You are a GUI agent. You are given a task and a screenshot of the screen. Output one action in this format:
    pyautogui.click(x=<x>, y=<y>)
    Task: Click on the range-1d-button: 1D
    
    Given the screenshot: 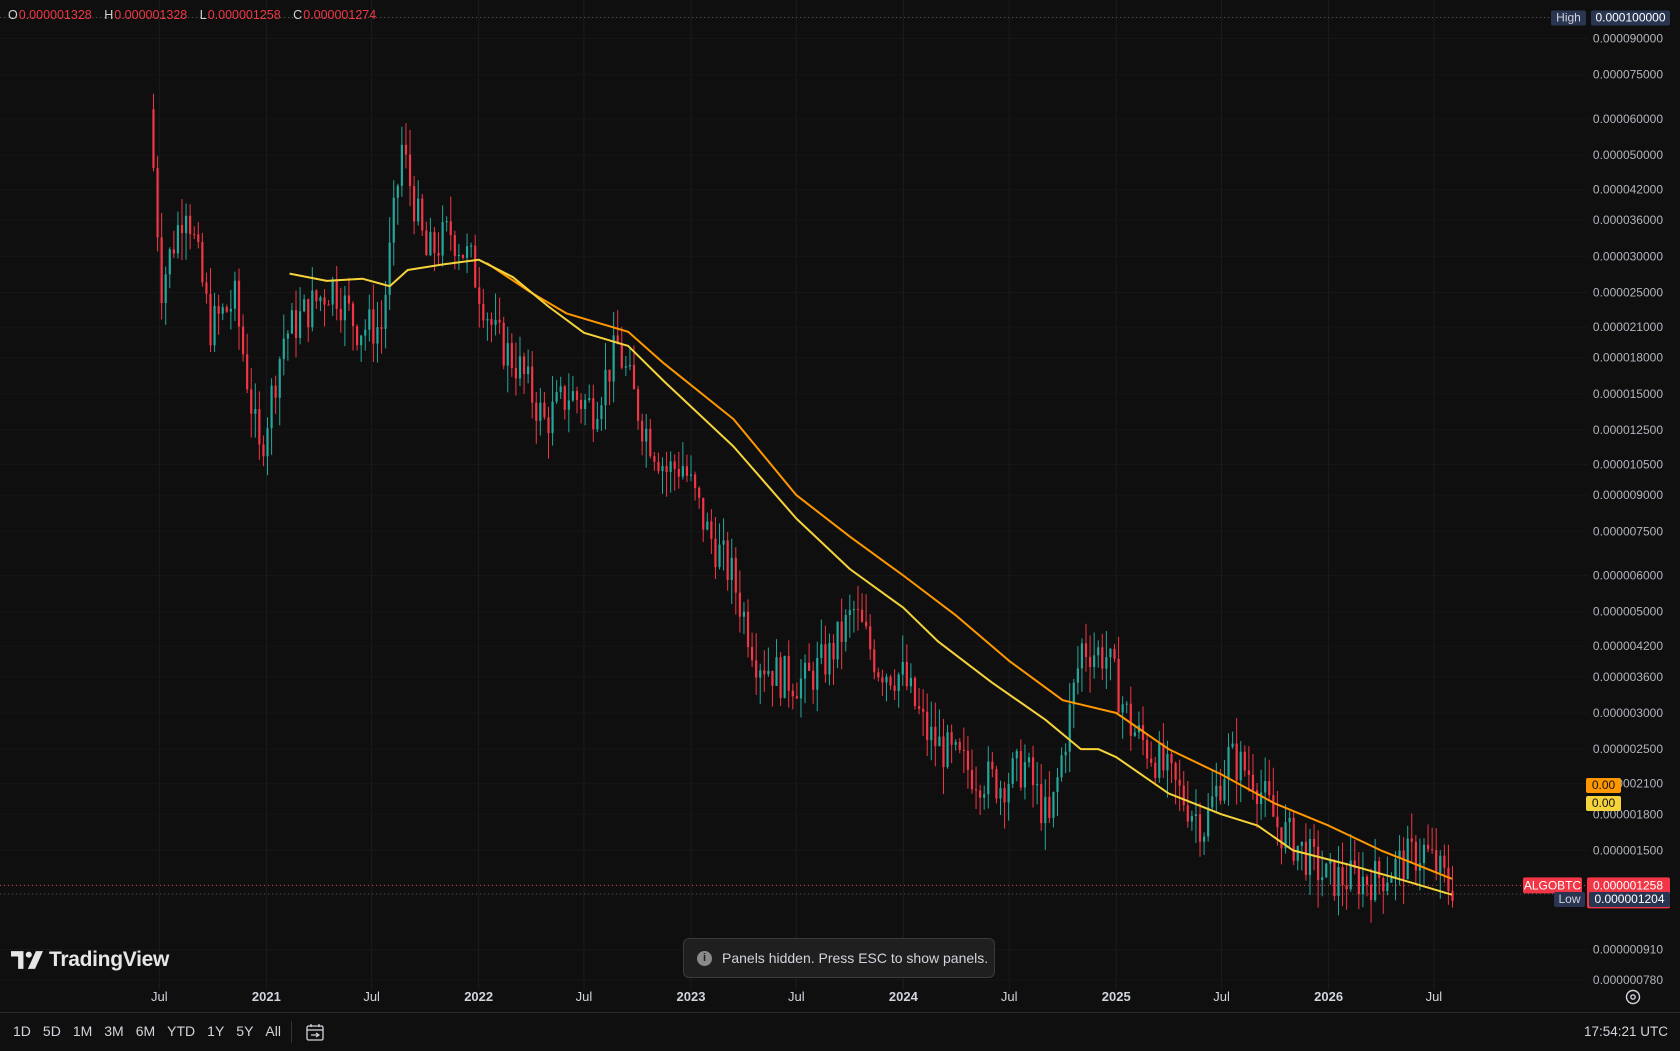 What is the action you would take?
    pyautogui.click(x=22, y=1031)
    